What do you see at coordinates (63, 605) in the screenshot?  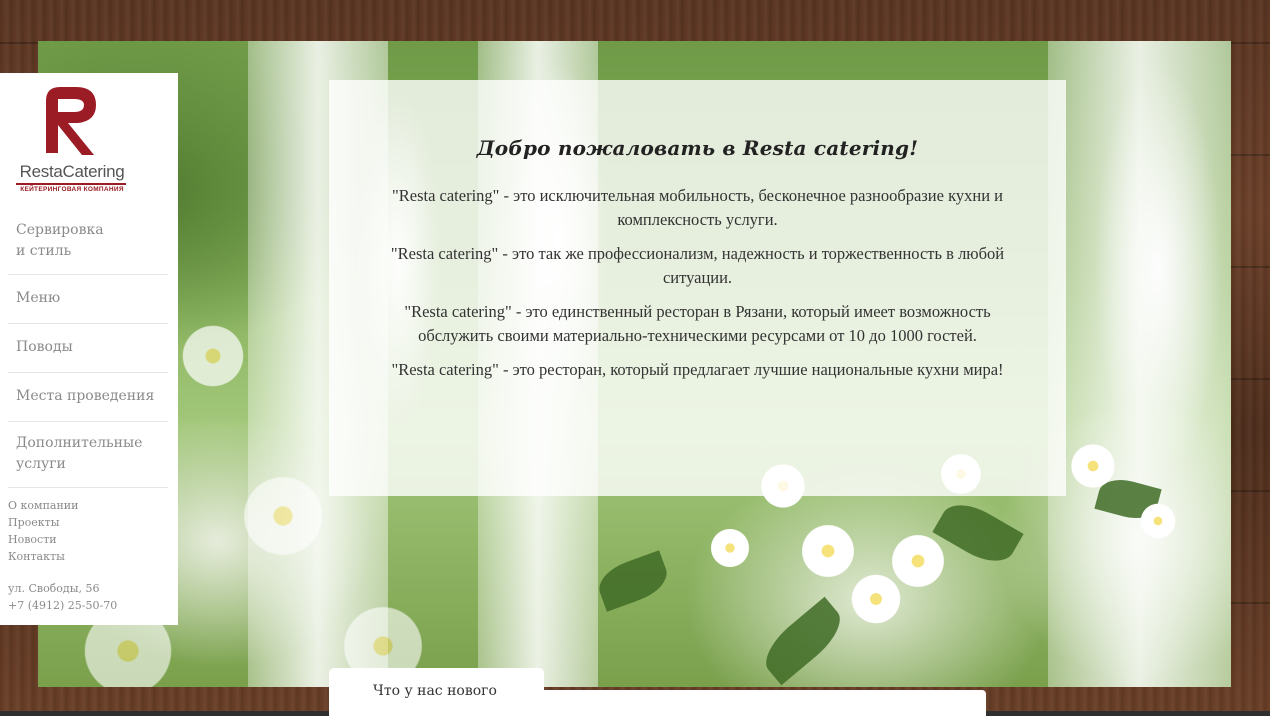 I see `phone: +7 (4912) 25-50-70` at bounding box center [63, 605].